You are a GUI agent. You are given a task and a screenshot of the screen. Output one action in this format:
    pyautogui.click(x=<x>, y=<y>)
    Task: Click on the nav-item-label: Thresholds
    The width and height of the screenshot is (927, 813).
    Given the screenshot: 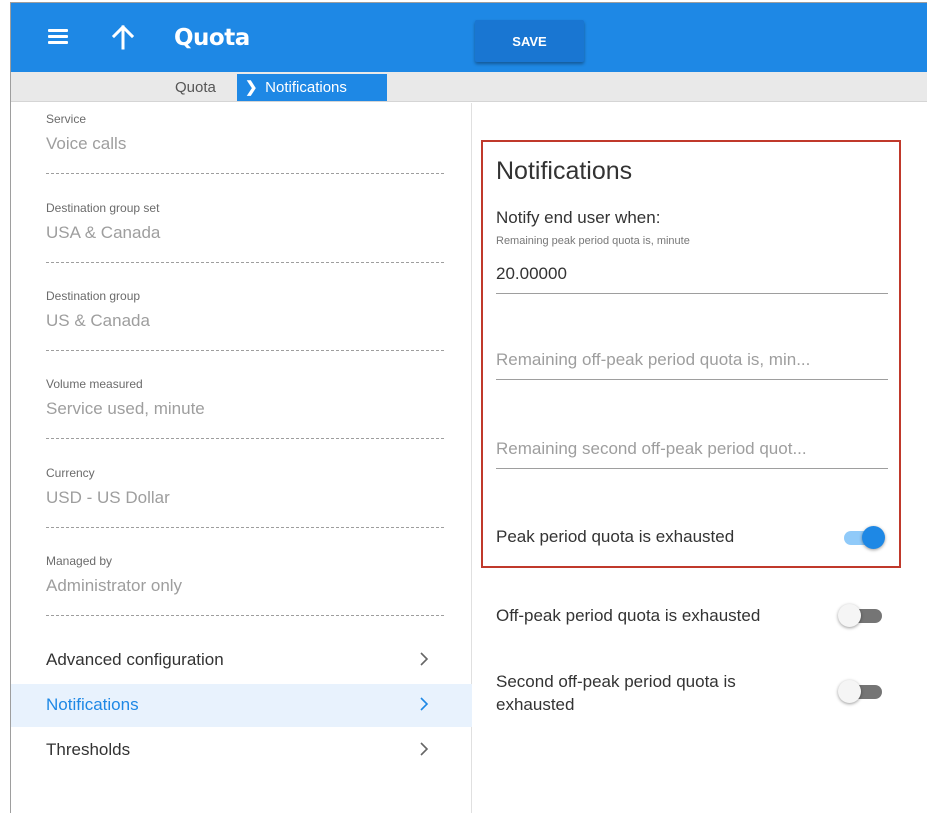 What is the action you would take?
    pyautogui.click(x=88, y=749)
    